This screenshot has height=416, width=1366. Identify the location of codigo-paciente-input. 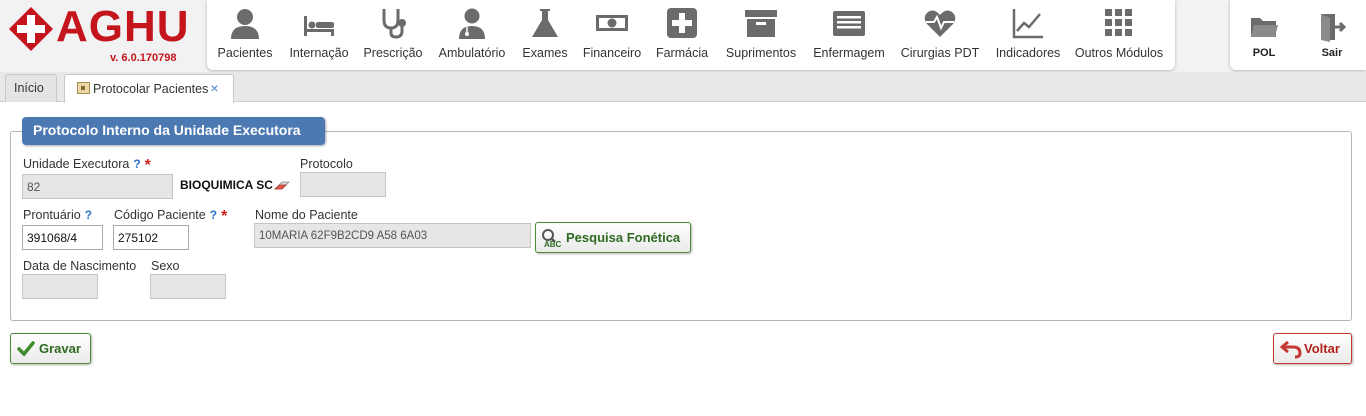
(151, 237).